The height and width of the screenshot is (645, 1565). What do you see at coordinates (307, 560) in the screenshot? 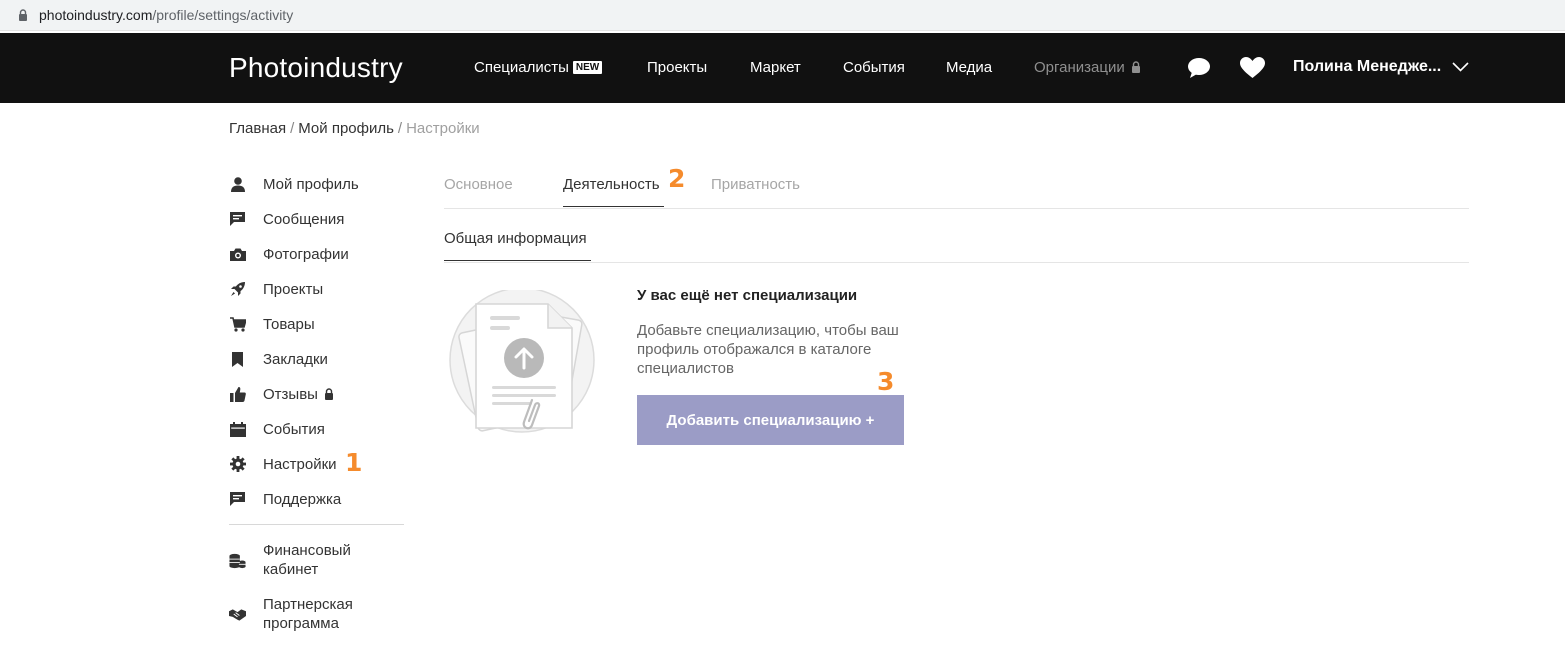
I see `sidebar-item-label: Финансовый кабинет` at bounding box center [307, 560].